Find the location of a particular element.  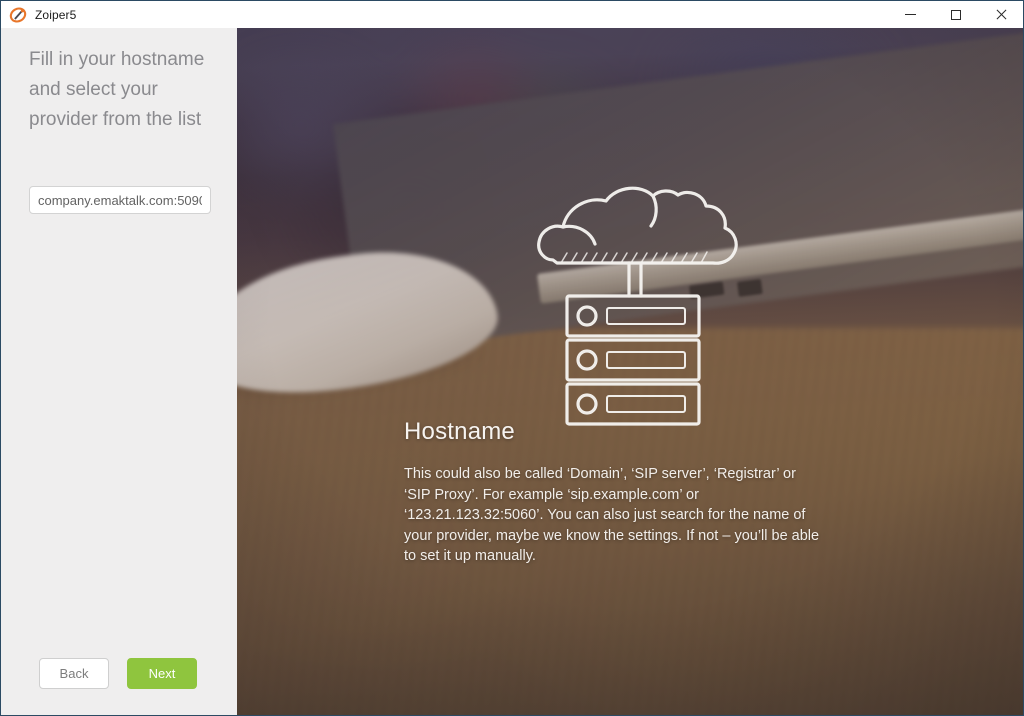

next-button: Next is located at coordinates (162, 673).